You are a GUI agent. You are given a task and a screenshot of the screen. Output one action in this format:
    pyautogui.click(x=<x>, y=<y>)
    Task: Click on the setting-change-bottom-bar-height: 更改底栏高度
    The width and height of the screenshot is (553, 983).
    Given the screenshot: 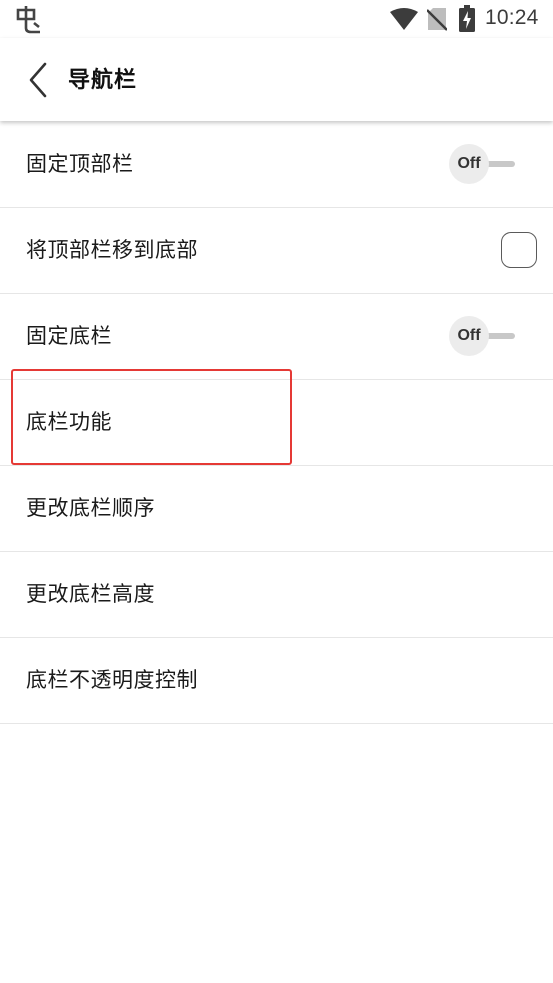 What is the action you would take?
    pyautogui.click(x=276, y=595)
    